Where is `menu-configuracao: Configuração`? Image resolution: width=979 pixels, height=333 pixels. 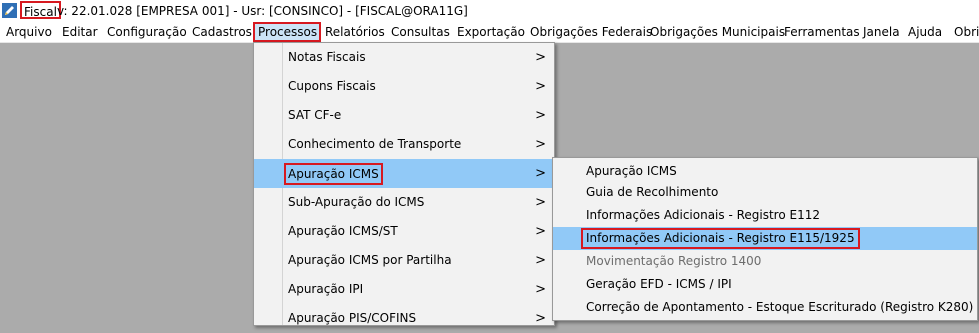
menu-configuracao: Configuração is located at coordinates (147, 32).